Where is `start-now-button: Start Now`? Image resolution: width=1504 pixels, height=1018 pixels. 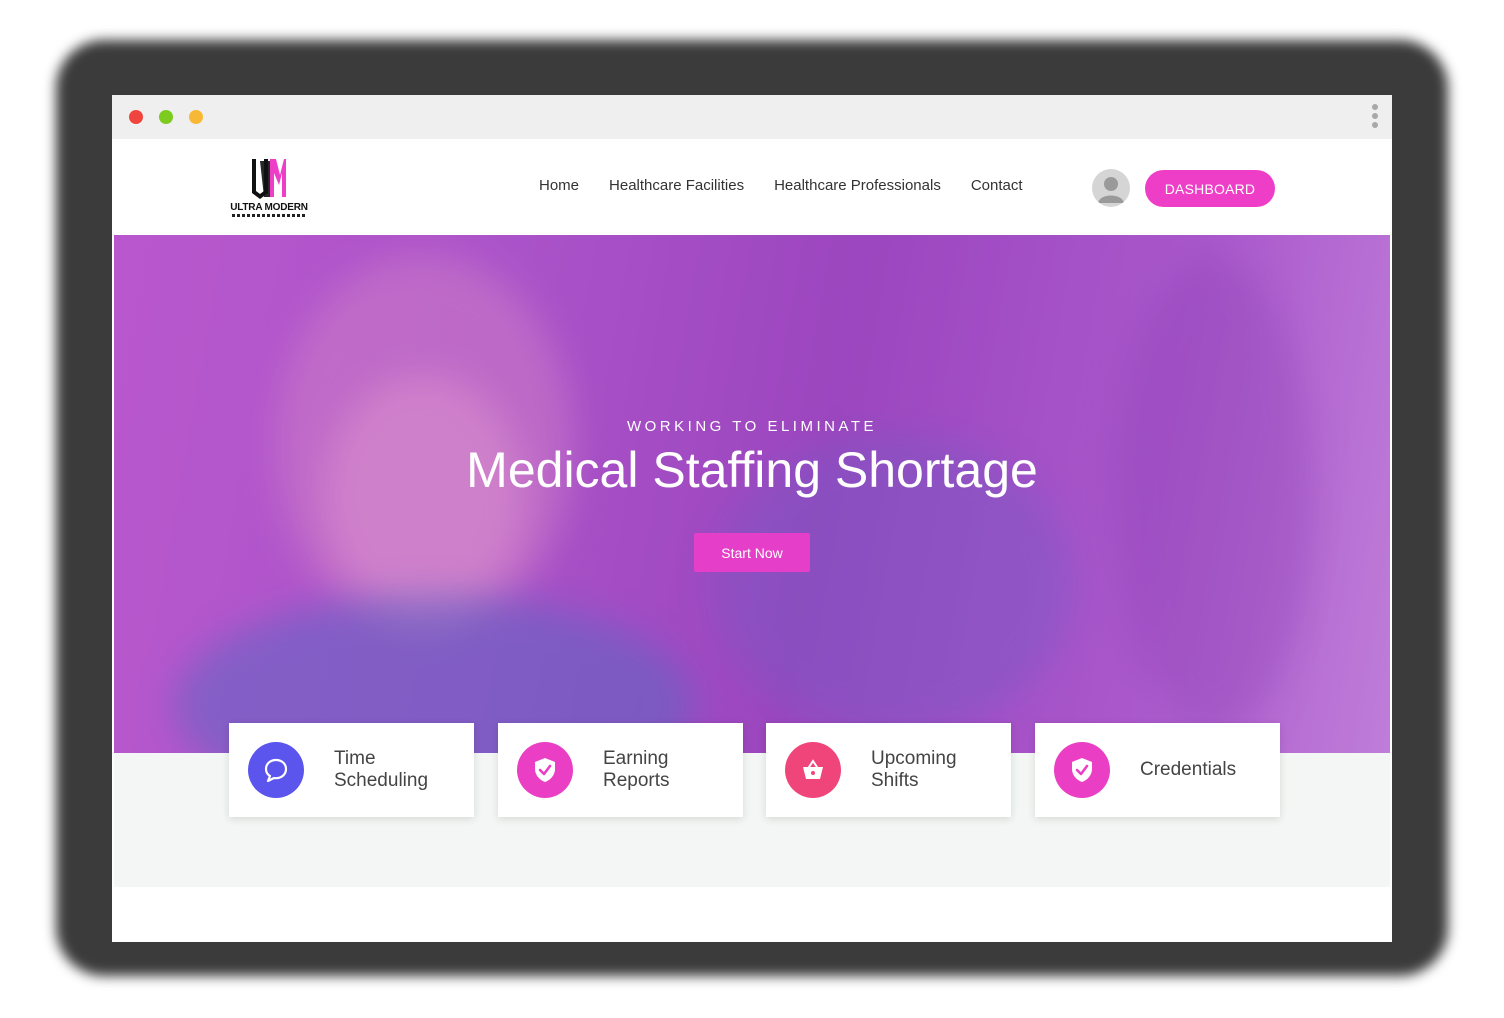 start-now-button: Start Now is located at coordinates (752, 552).